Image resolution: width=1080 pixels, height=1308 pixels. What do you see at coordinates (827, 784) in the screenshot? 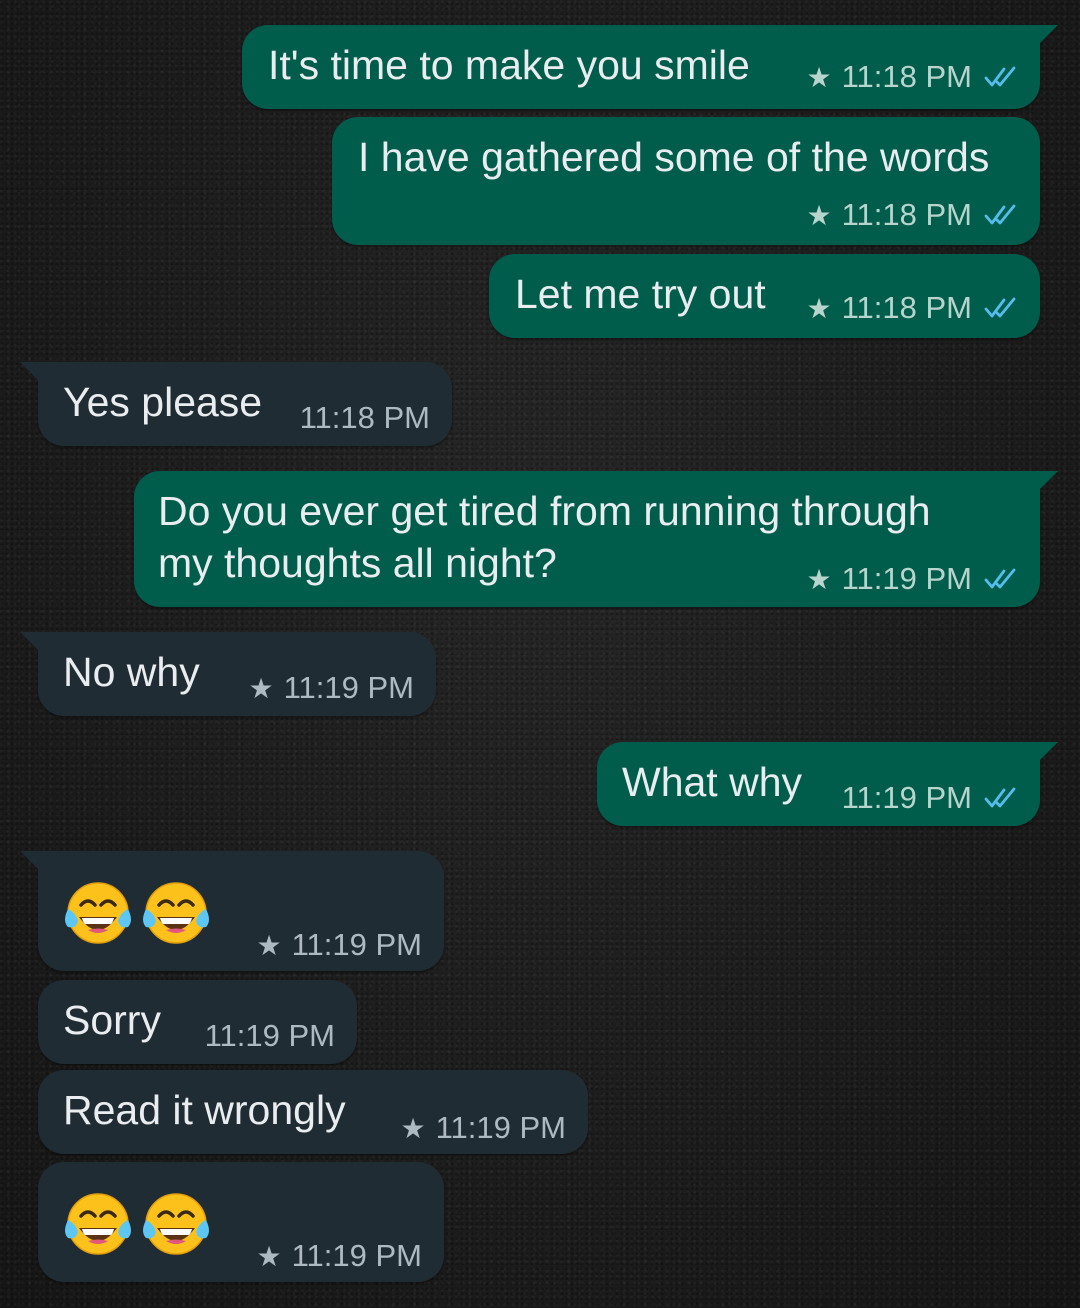
I see `message-bubble-outgoing: What why 11:19 PM` at bounding box center [827, 784].